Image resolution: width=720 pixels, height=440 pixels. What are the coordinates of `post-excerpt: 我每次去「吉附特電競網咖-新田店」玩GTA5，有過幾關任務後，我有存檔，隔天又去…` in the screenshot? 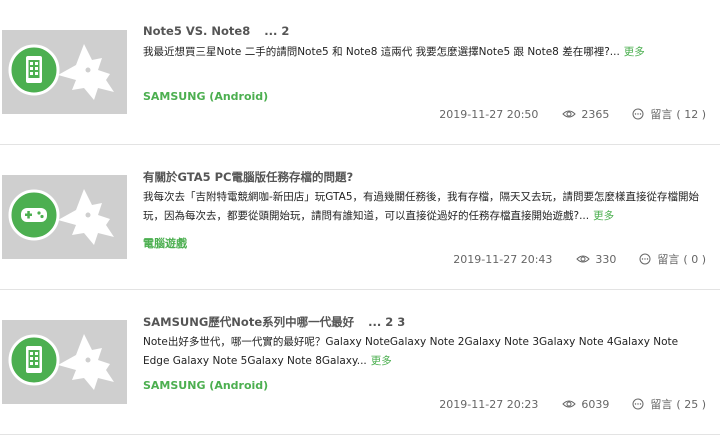 It's located at (423, 207).